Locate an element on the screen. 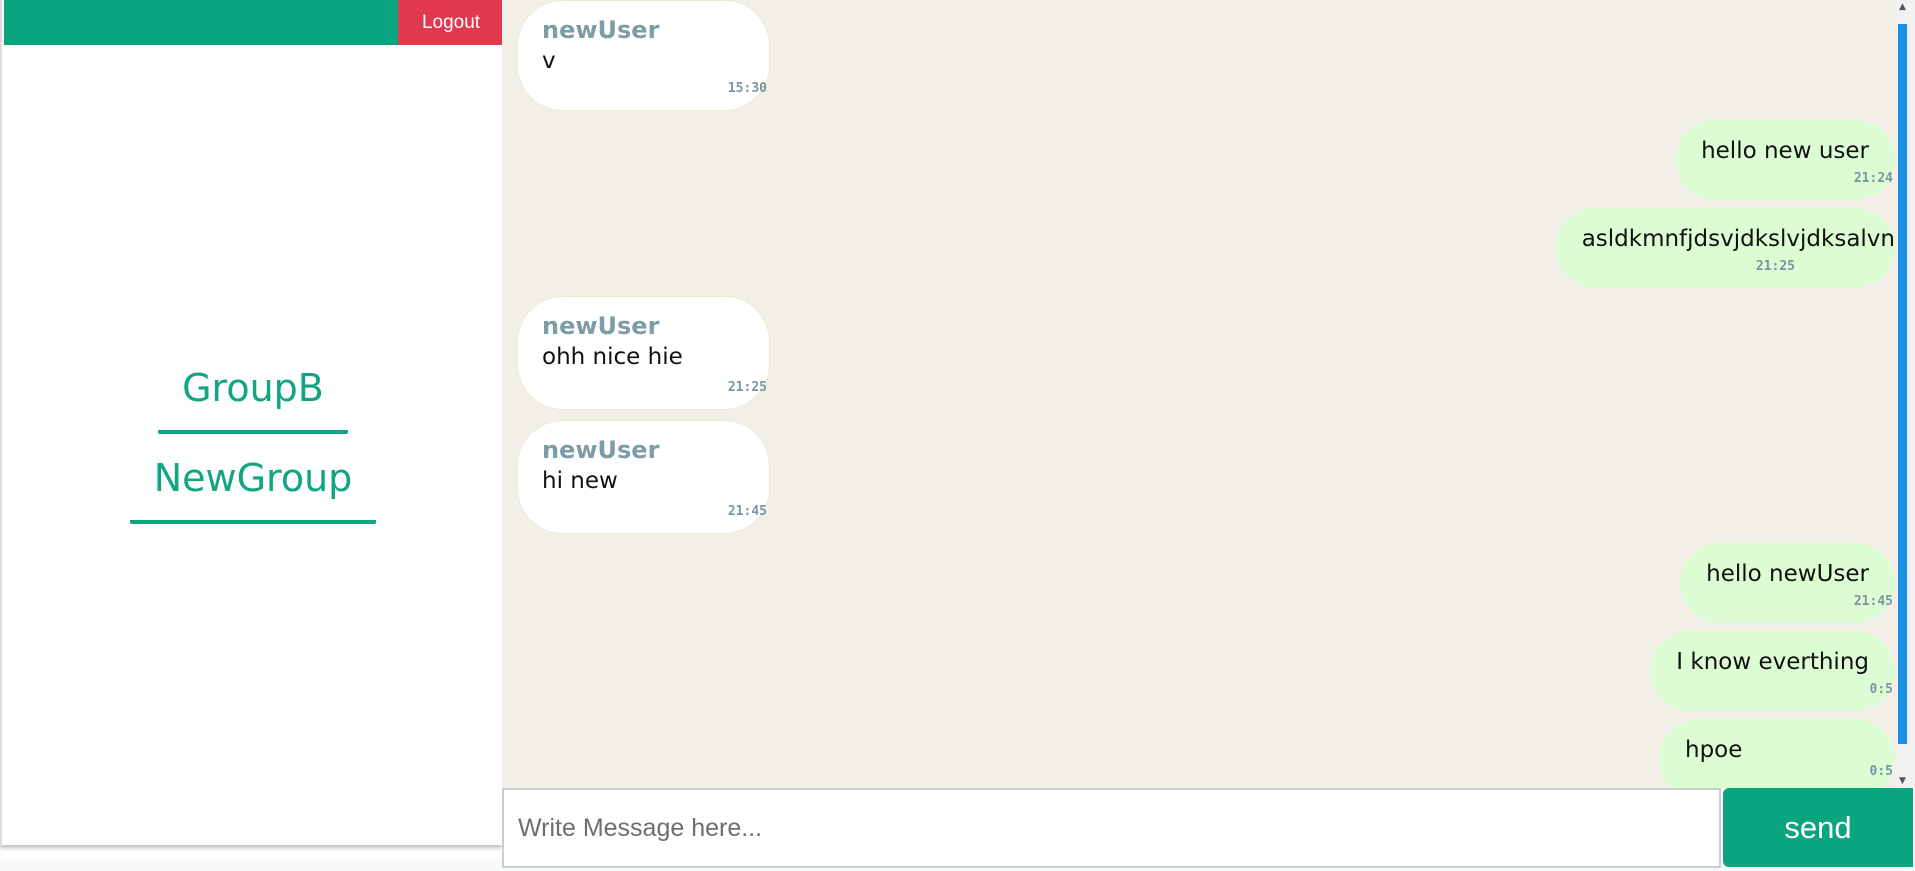 The image size is (1915, 871). chevron-up-icon: ▲ is located at coordinates (1902, 7).